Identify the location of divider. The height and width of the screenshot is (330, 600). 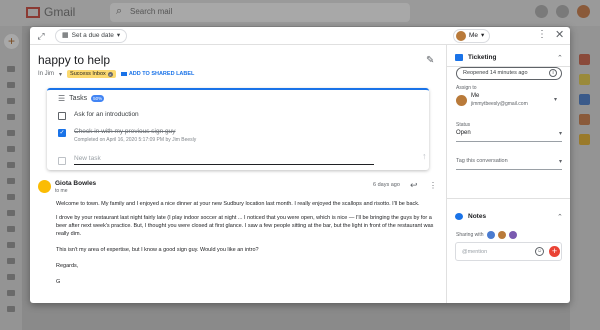
(508, 198).